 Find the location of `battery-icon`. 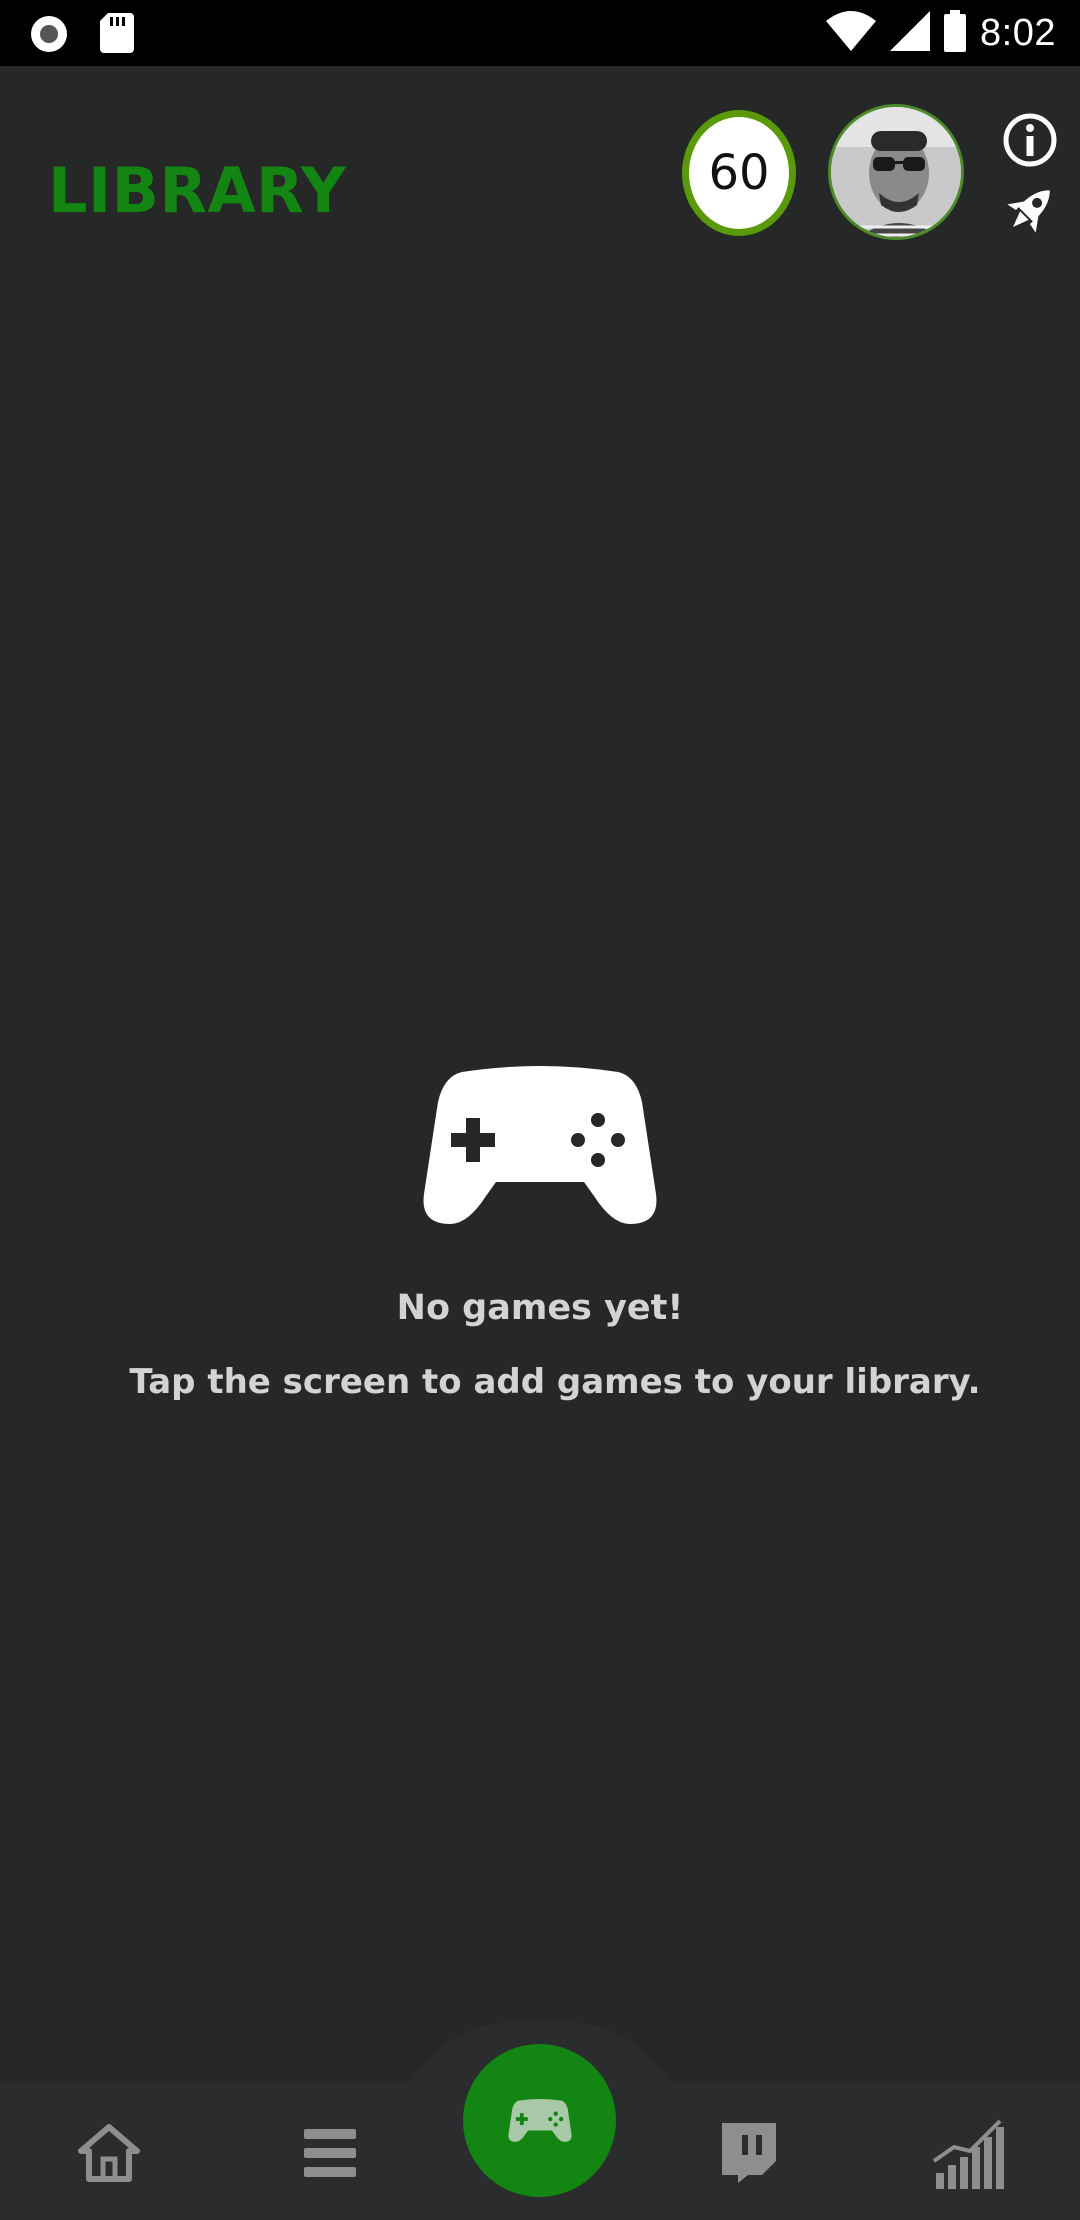

battery-icon is located at coordinates (955, 33).